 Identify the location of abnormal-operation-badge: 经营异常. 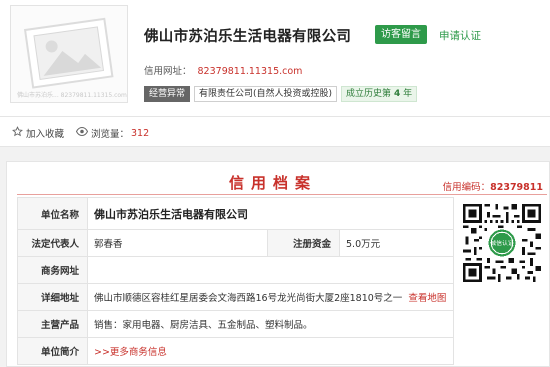
(167, 94).